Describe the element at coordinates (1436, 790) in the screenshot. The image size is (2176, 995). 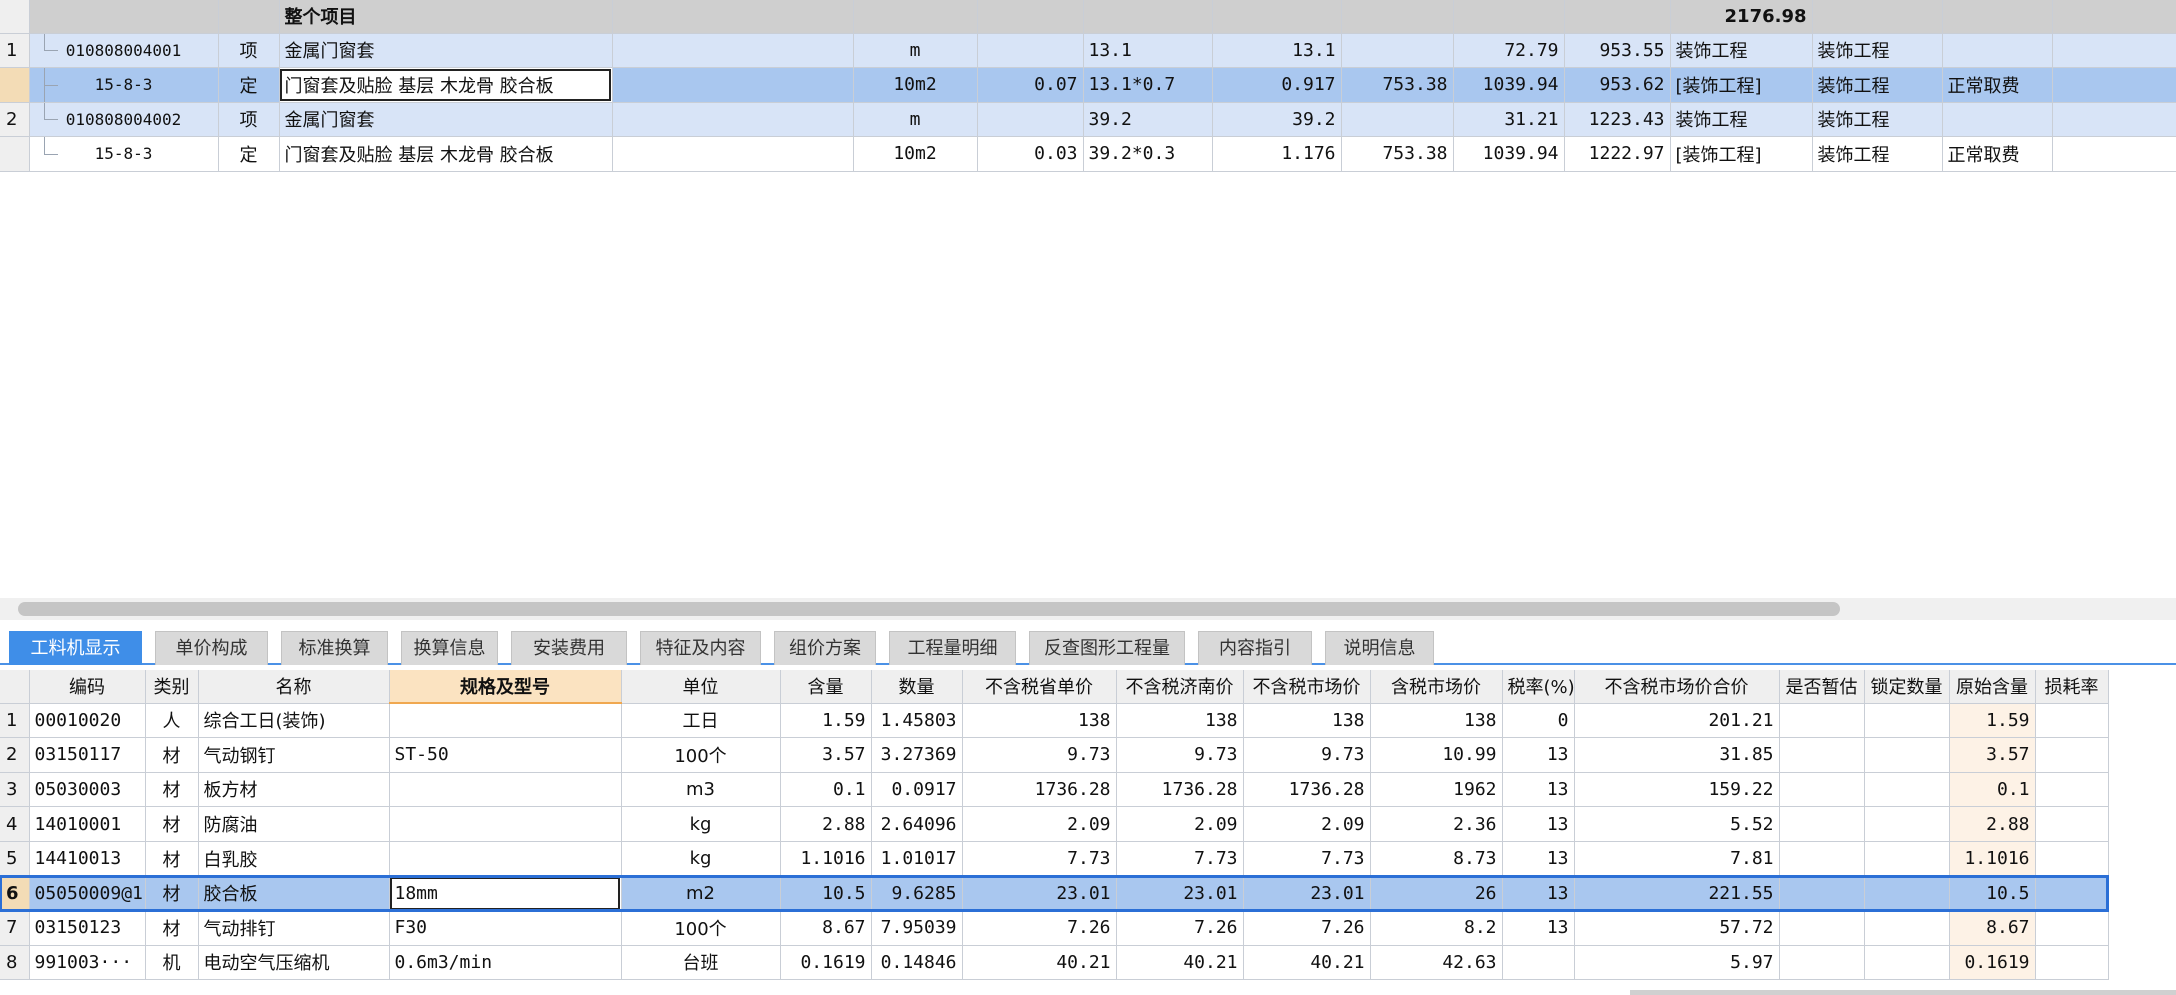
I see `price-market-tax: 1962` at that location.